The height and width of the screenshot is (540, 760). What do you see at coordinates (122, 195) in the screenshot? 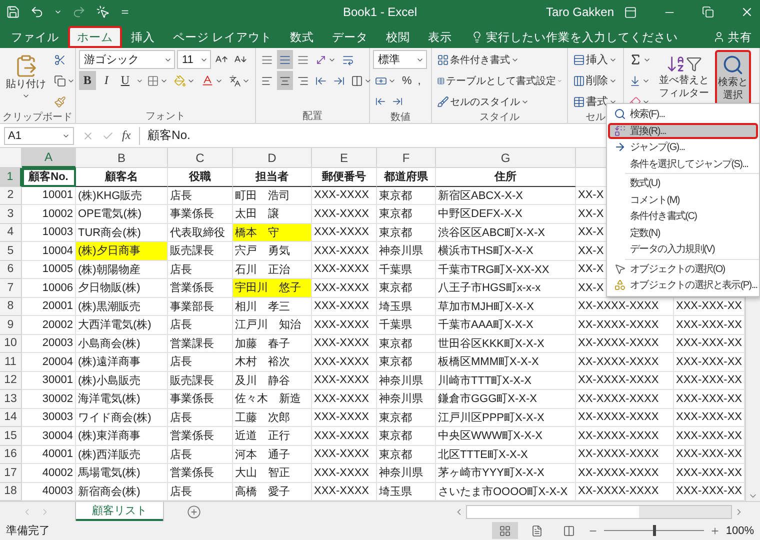
I see `table-cell: (株)KHG販売` at bounding box center [122, 195].